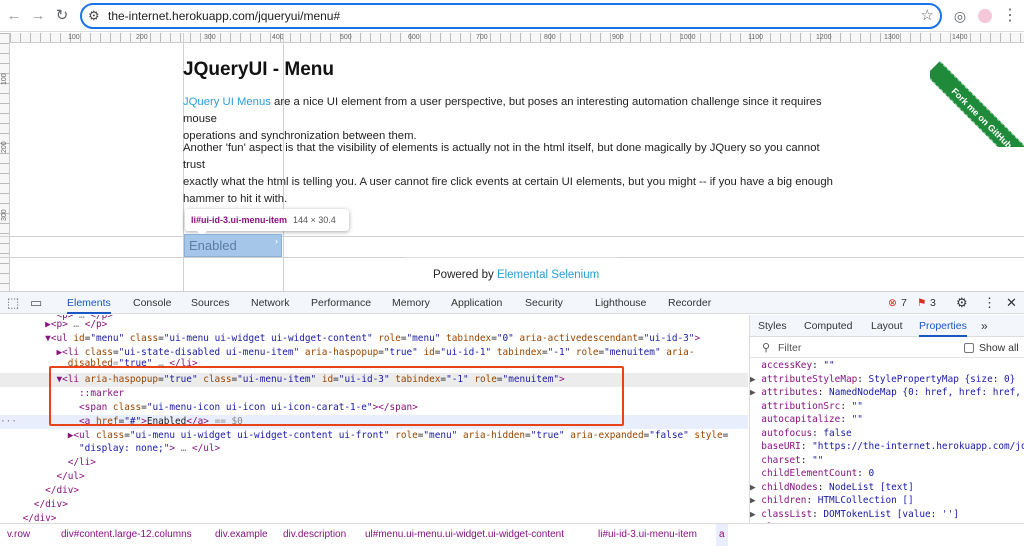  I want to click on tab-sources: Sources, so click(210, 303).